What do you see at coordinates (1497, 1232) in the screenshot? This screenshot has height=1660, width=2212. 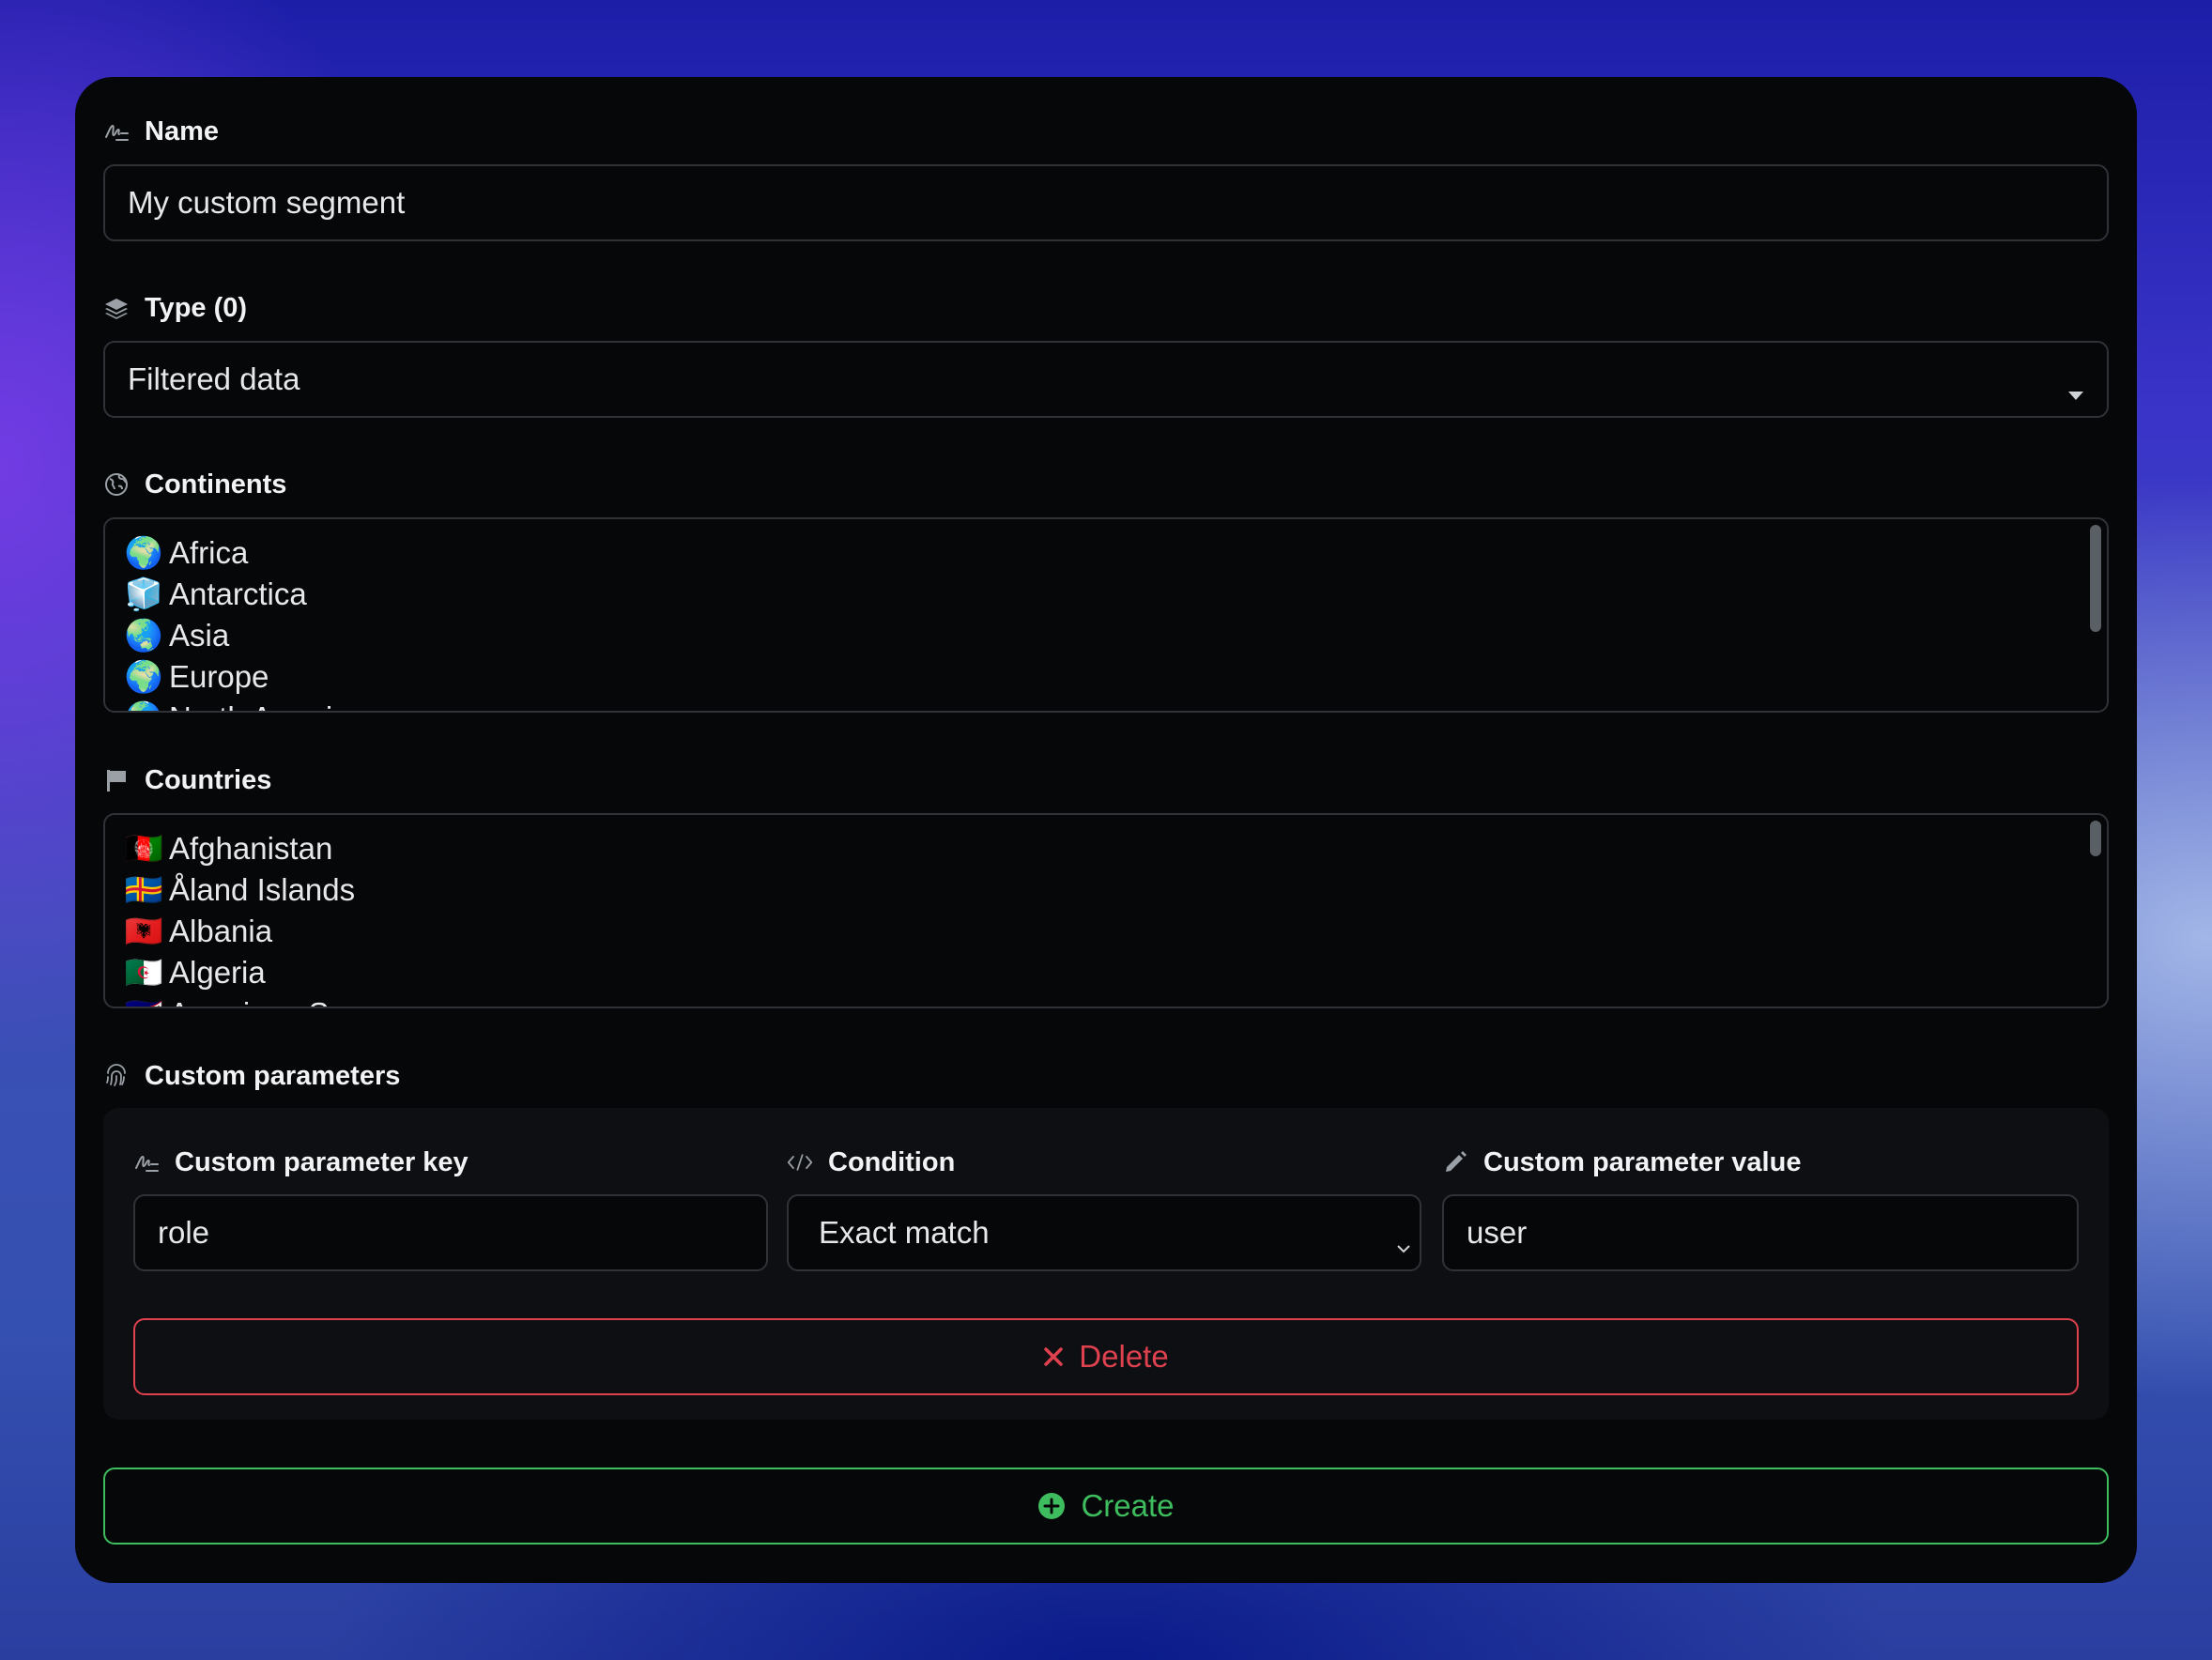 I see `custom-parameter-value-value: user` at bounding box center [1497, 1232].